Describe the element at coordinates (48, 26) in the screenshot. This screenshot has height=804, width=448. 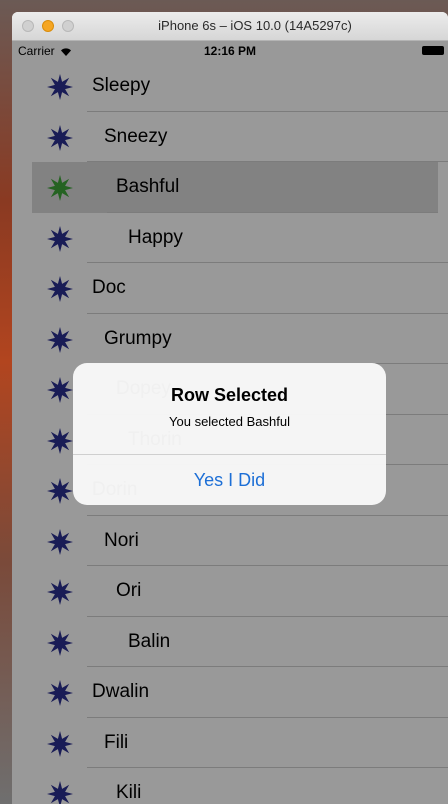
I see `window-minimize-button` at that location.